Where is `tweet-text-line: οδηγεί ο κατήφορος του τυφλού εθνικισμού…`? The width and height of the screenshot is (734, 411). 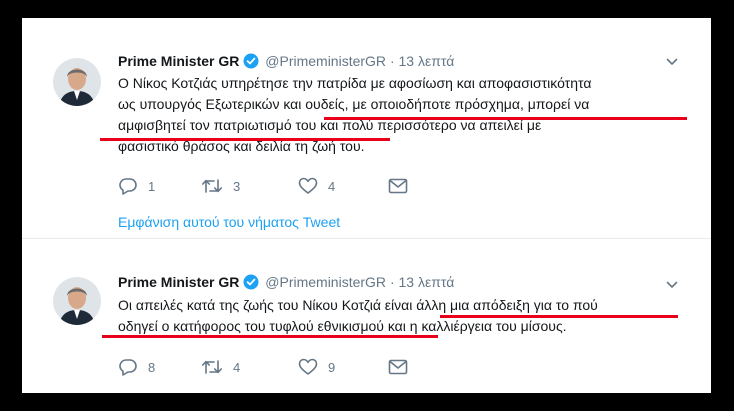
tweet-text-line: οδηγεί ο κατήφορος του τυφλού εθνικισμού… is located at coordinates (342, 326).